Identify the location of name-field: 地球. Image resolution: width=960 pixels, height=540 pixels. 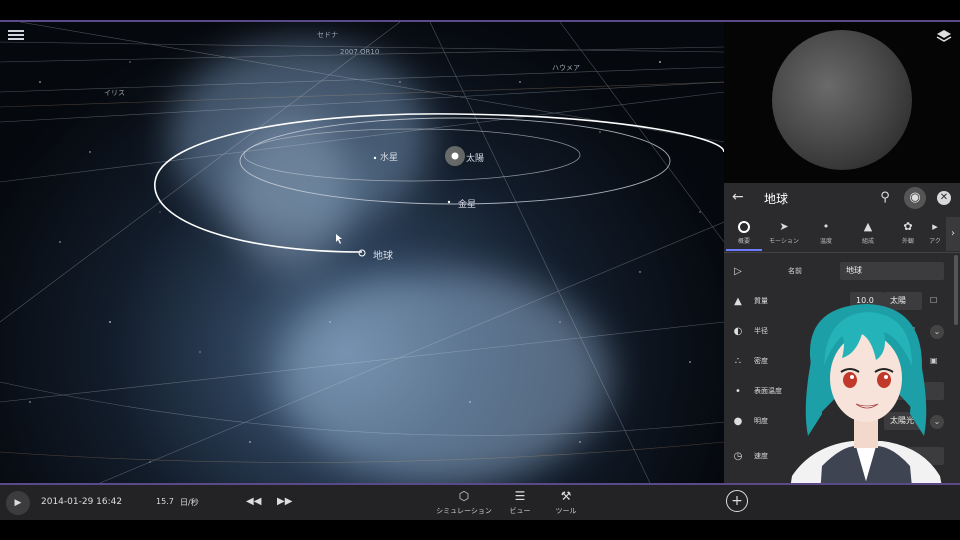
(892, 271).